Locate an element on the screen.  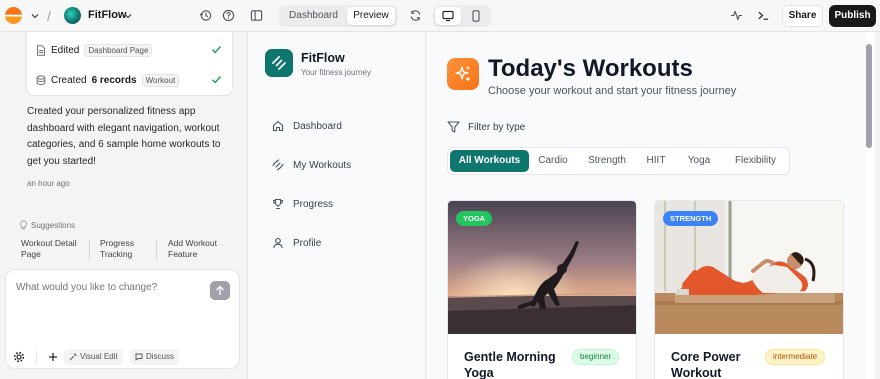
brand-tagline: Your fitness journey is located at coordinates (336, 72).